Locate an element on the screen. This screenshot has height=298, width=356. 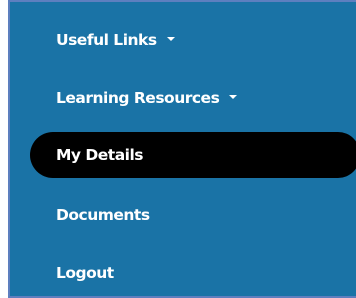
nav-item-label: My Details is located at coordinates (100, 155).